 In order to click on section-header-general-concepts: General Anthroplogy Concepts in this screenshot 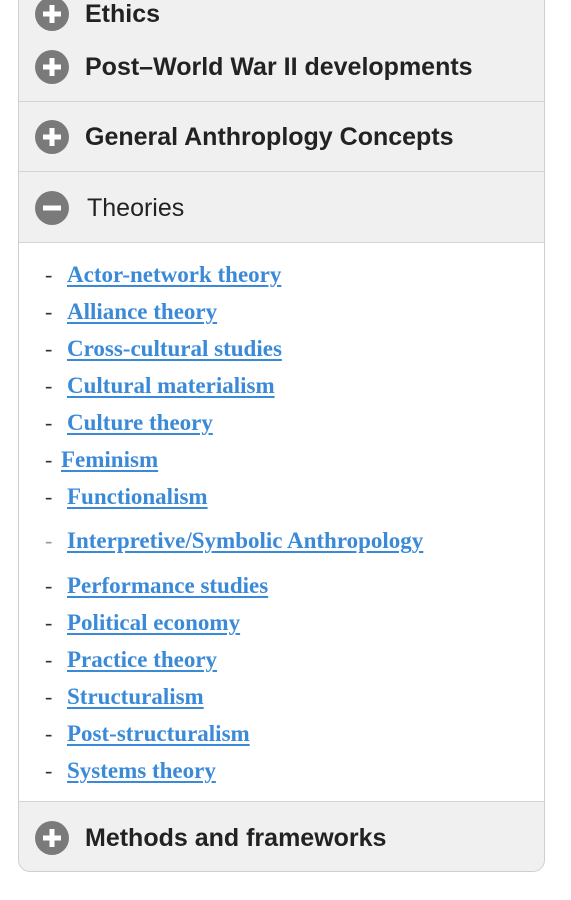, I will do `click(281, 137)`.